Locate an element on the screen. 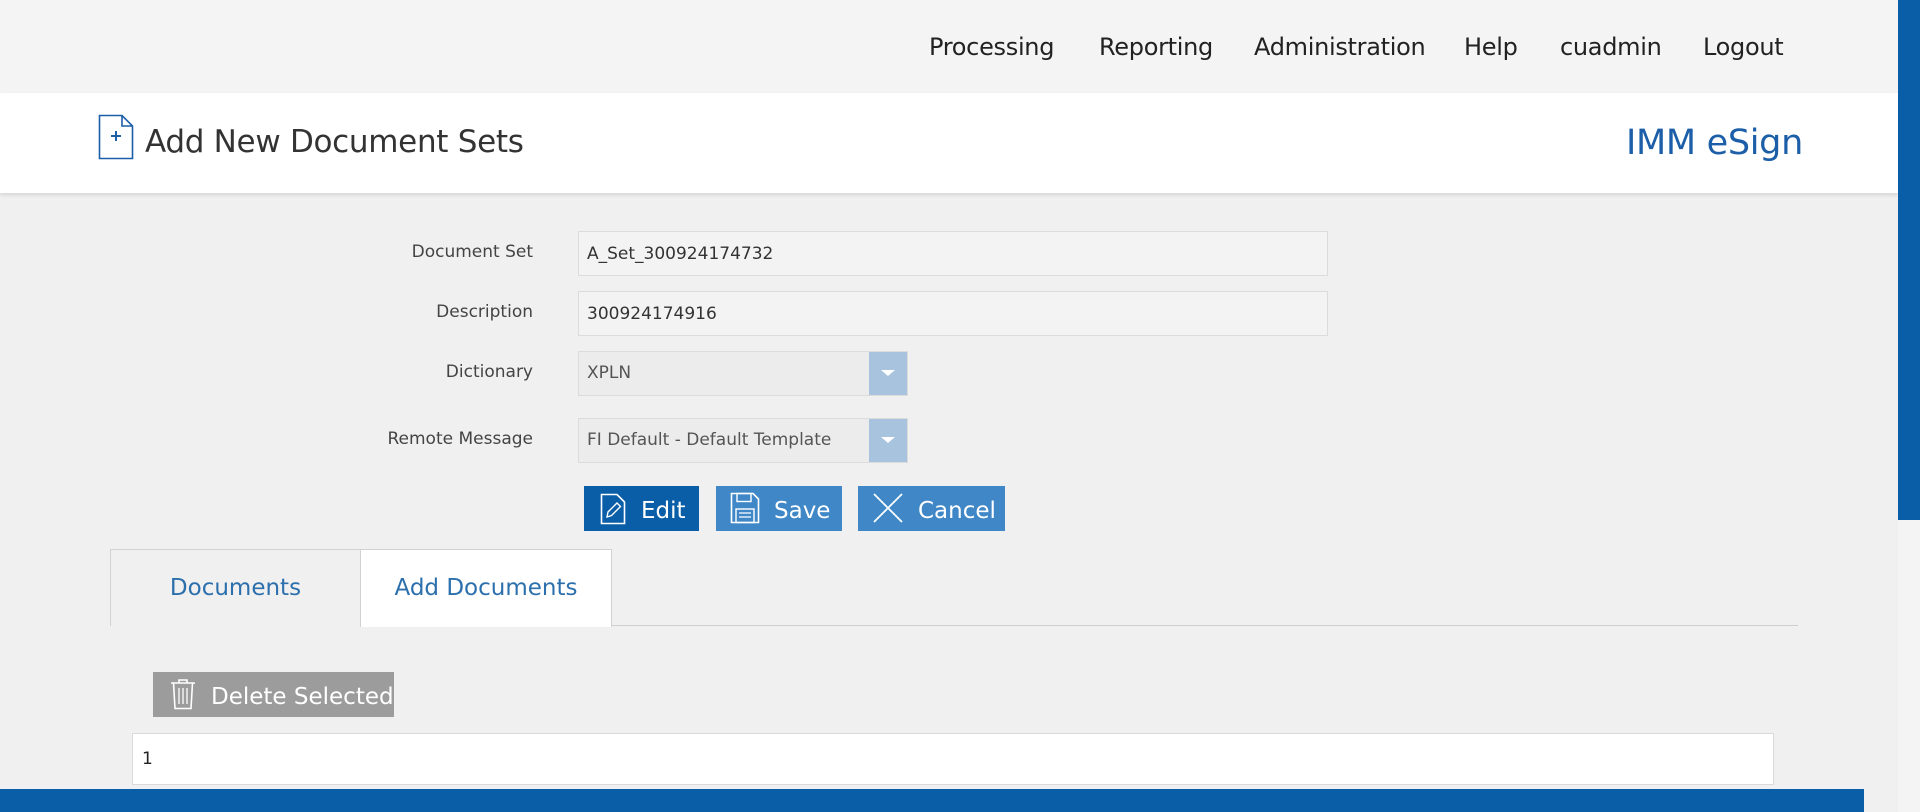 The width and height of the screenshot is (1920, 812). nav-user-menu: cuadmin is located at coordinates (1611, 47).